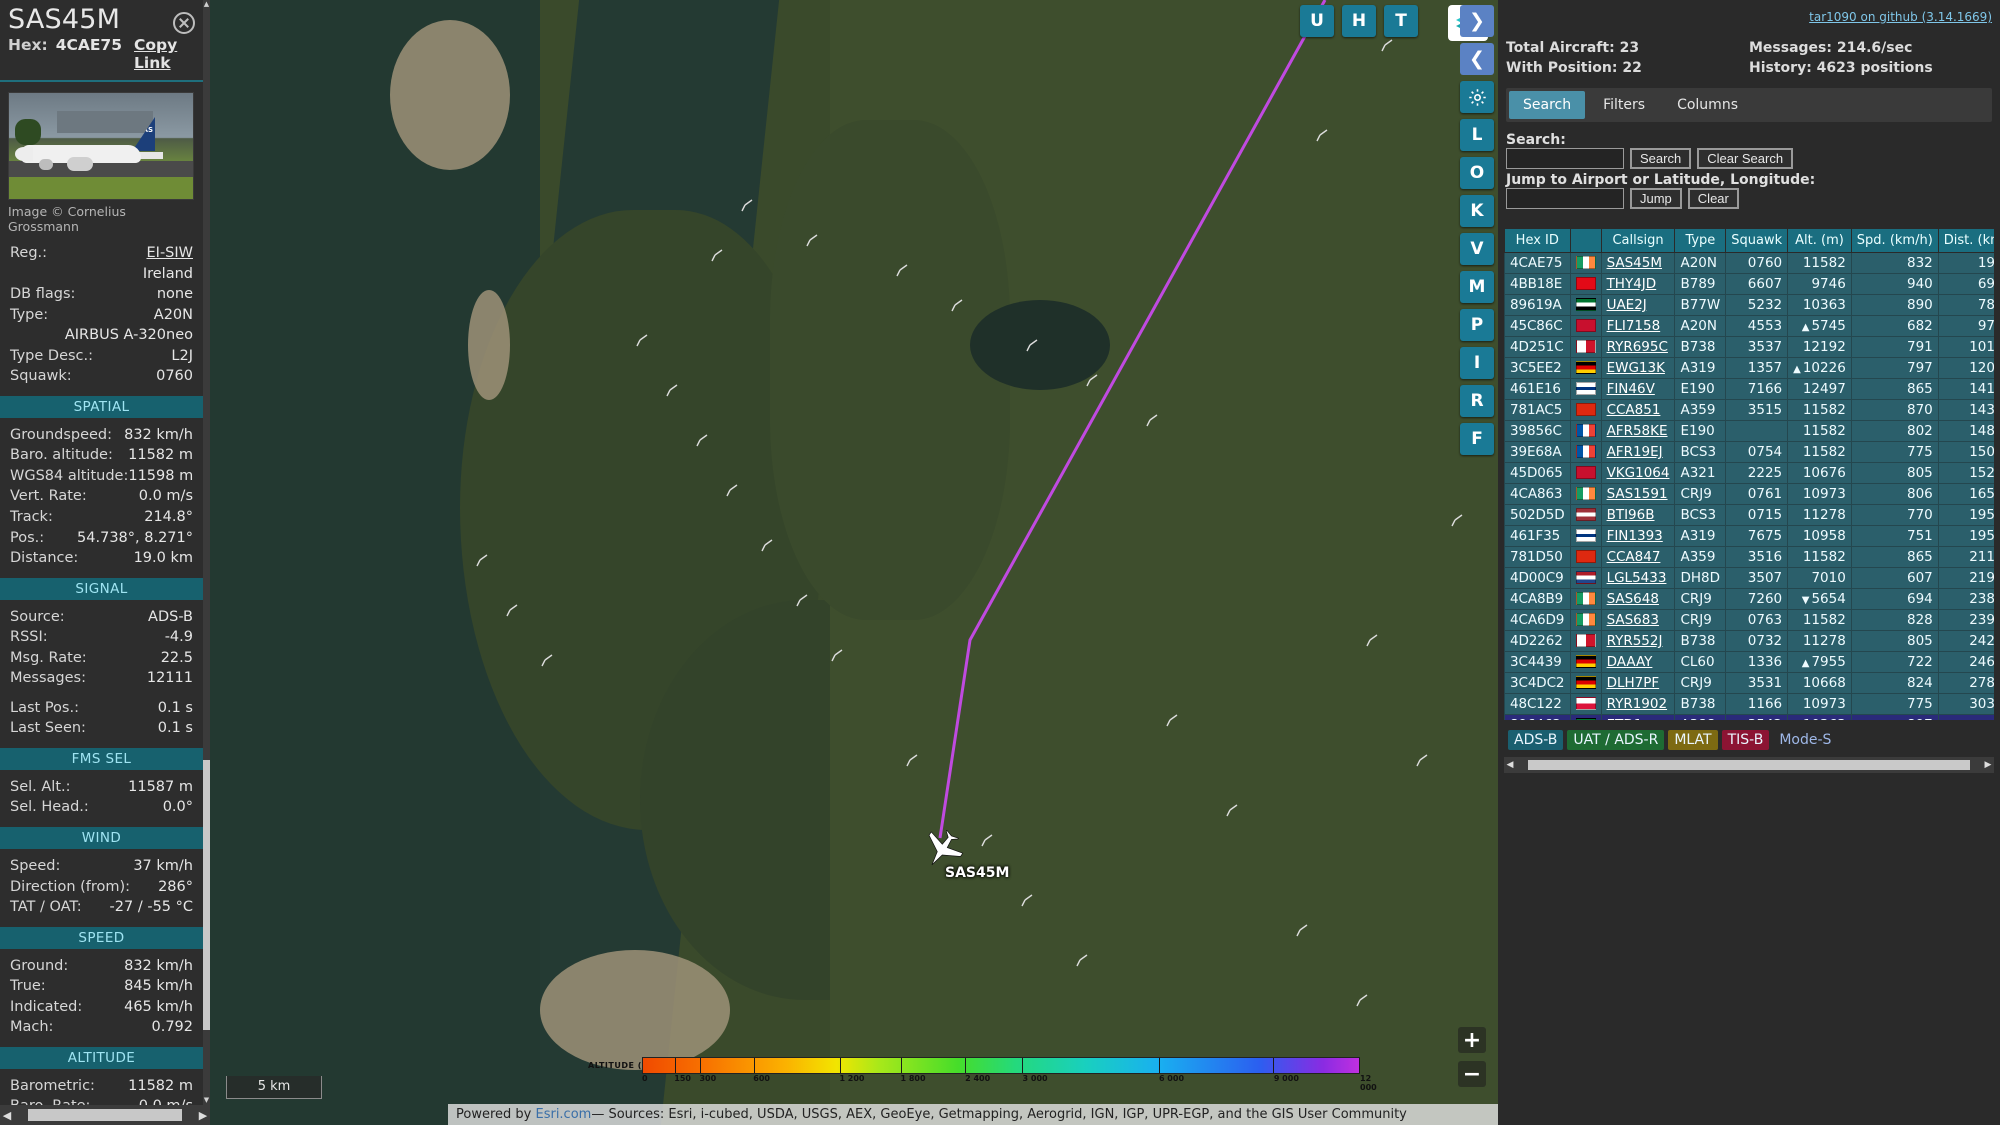 The height and width of the screenshot is (1125, 2000). I want to click on map-button-u: U, so click(1317, 21).